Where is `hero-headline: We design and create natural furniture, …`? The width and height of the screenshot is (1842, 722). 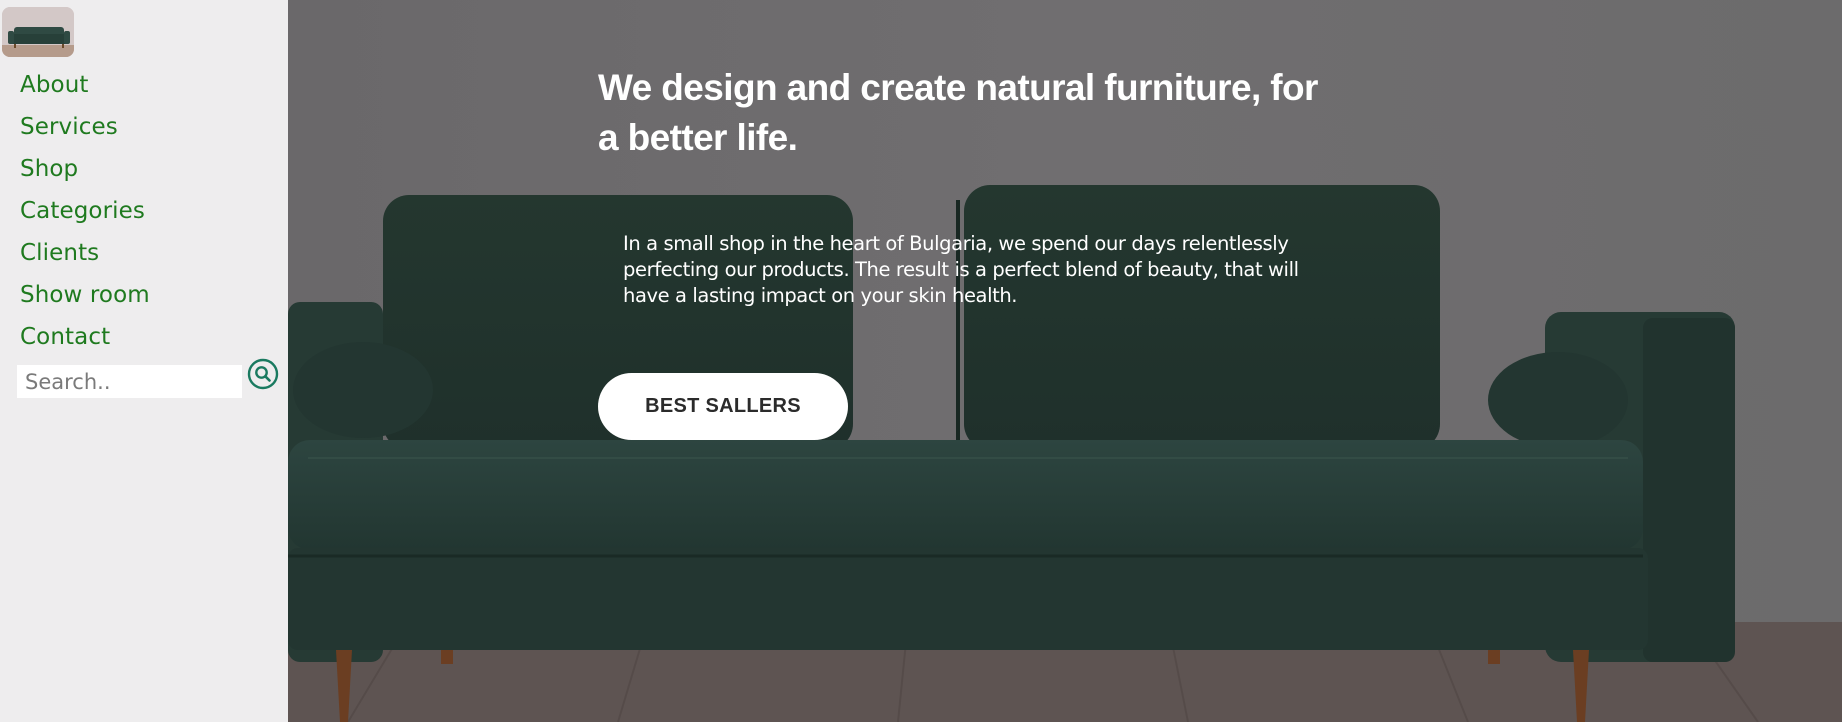
hero-headline: We design and create natural furniture, … is located at coordinates (958, 112).